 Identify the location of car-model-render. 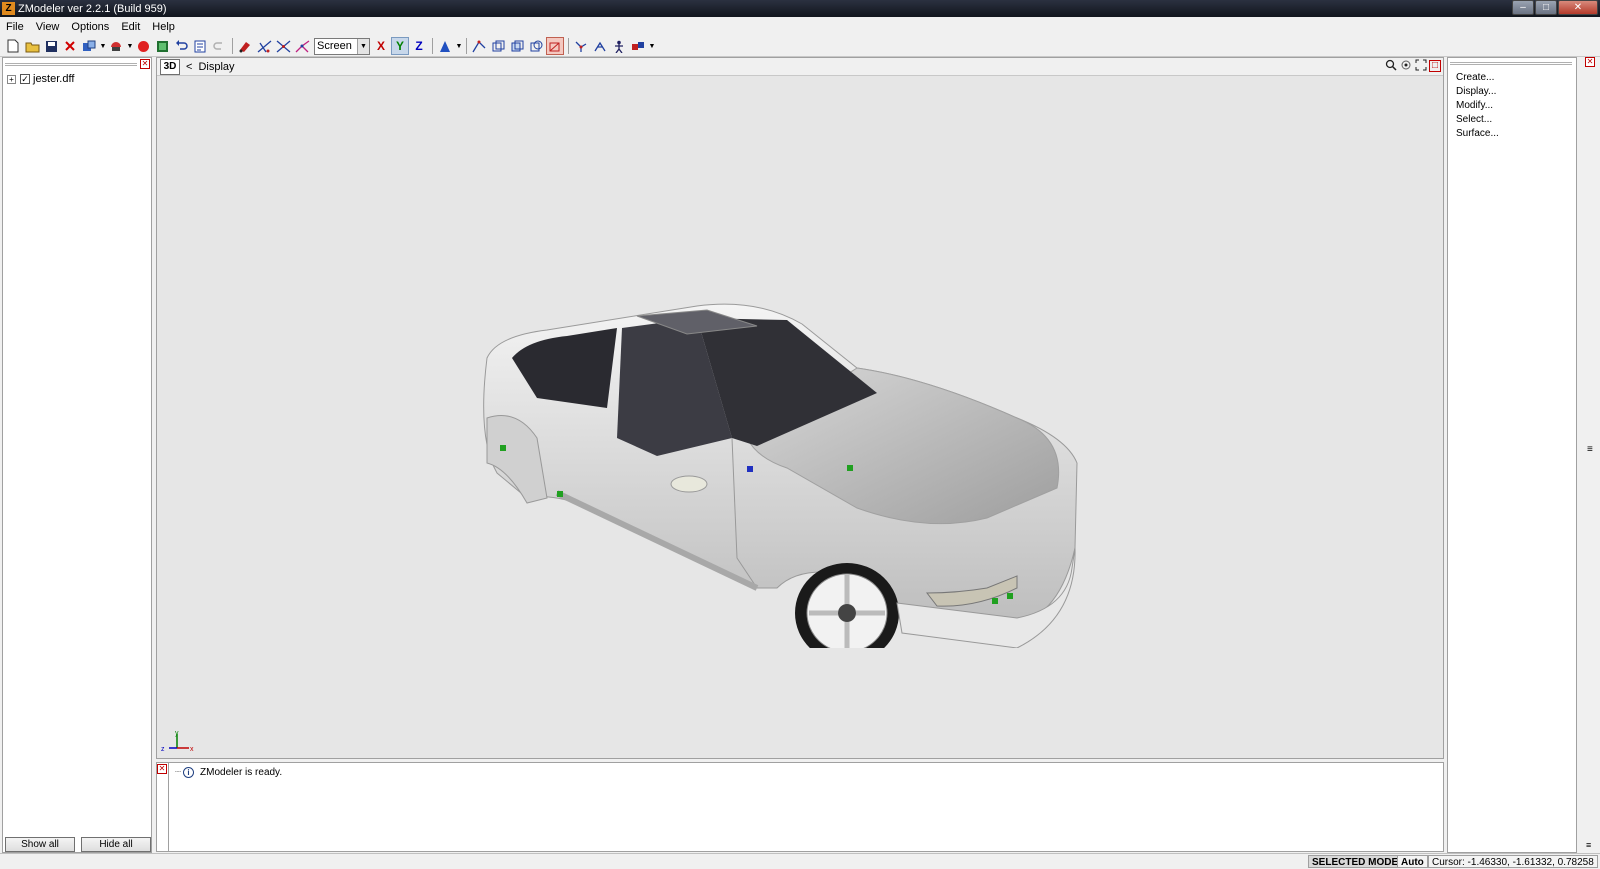
(780, 475).